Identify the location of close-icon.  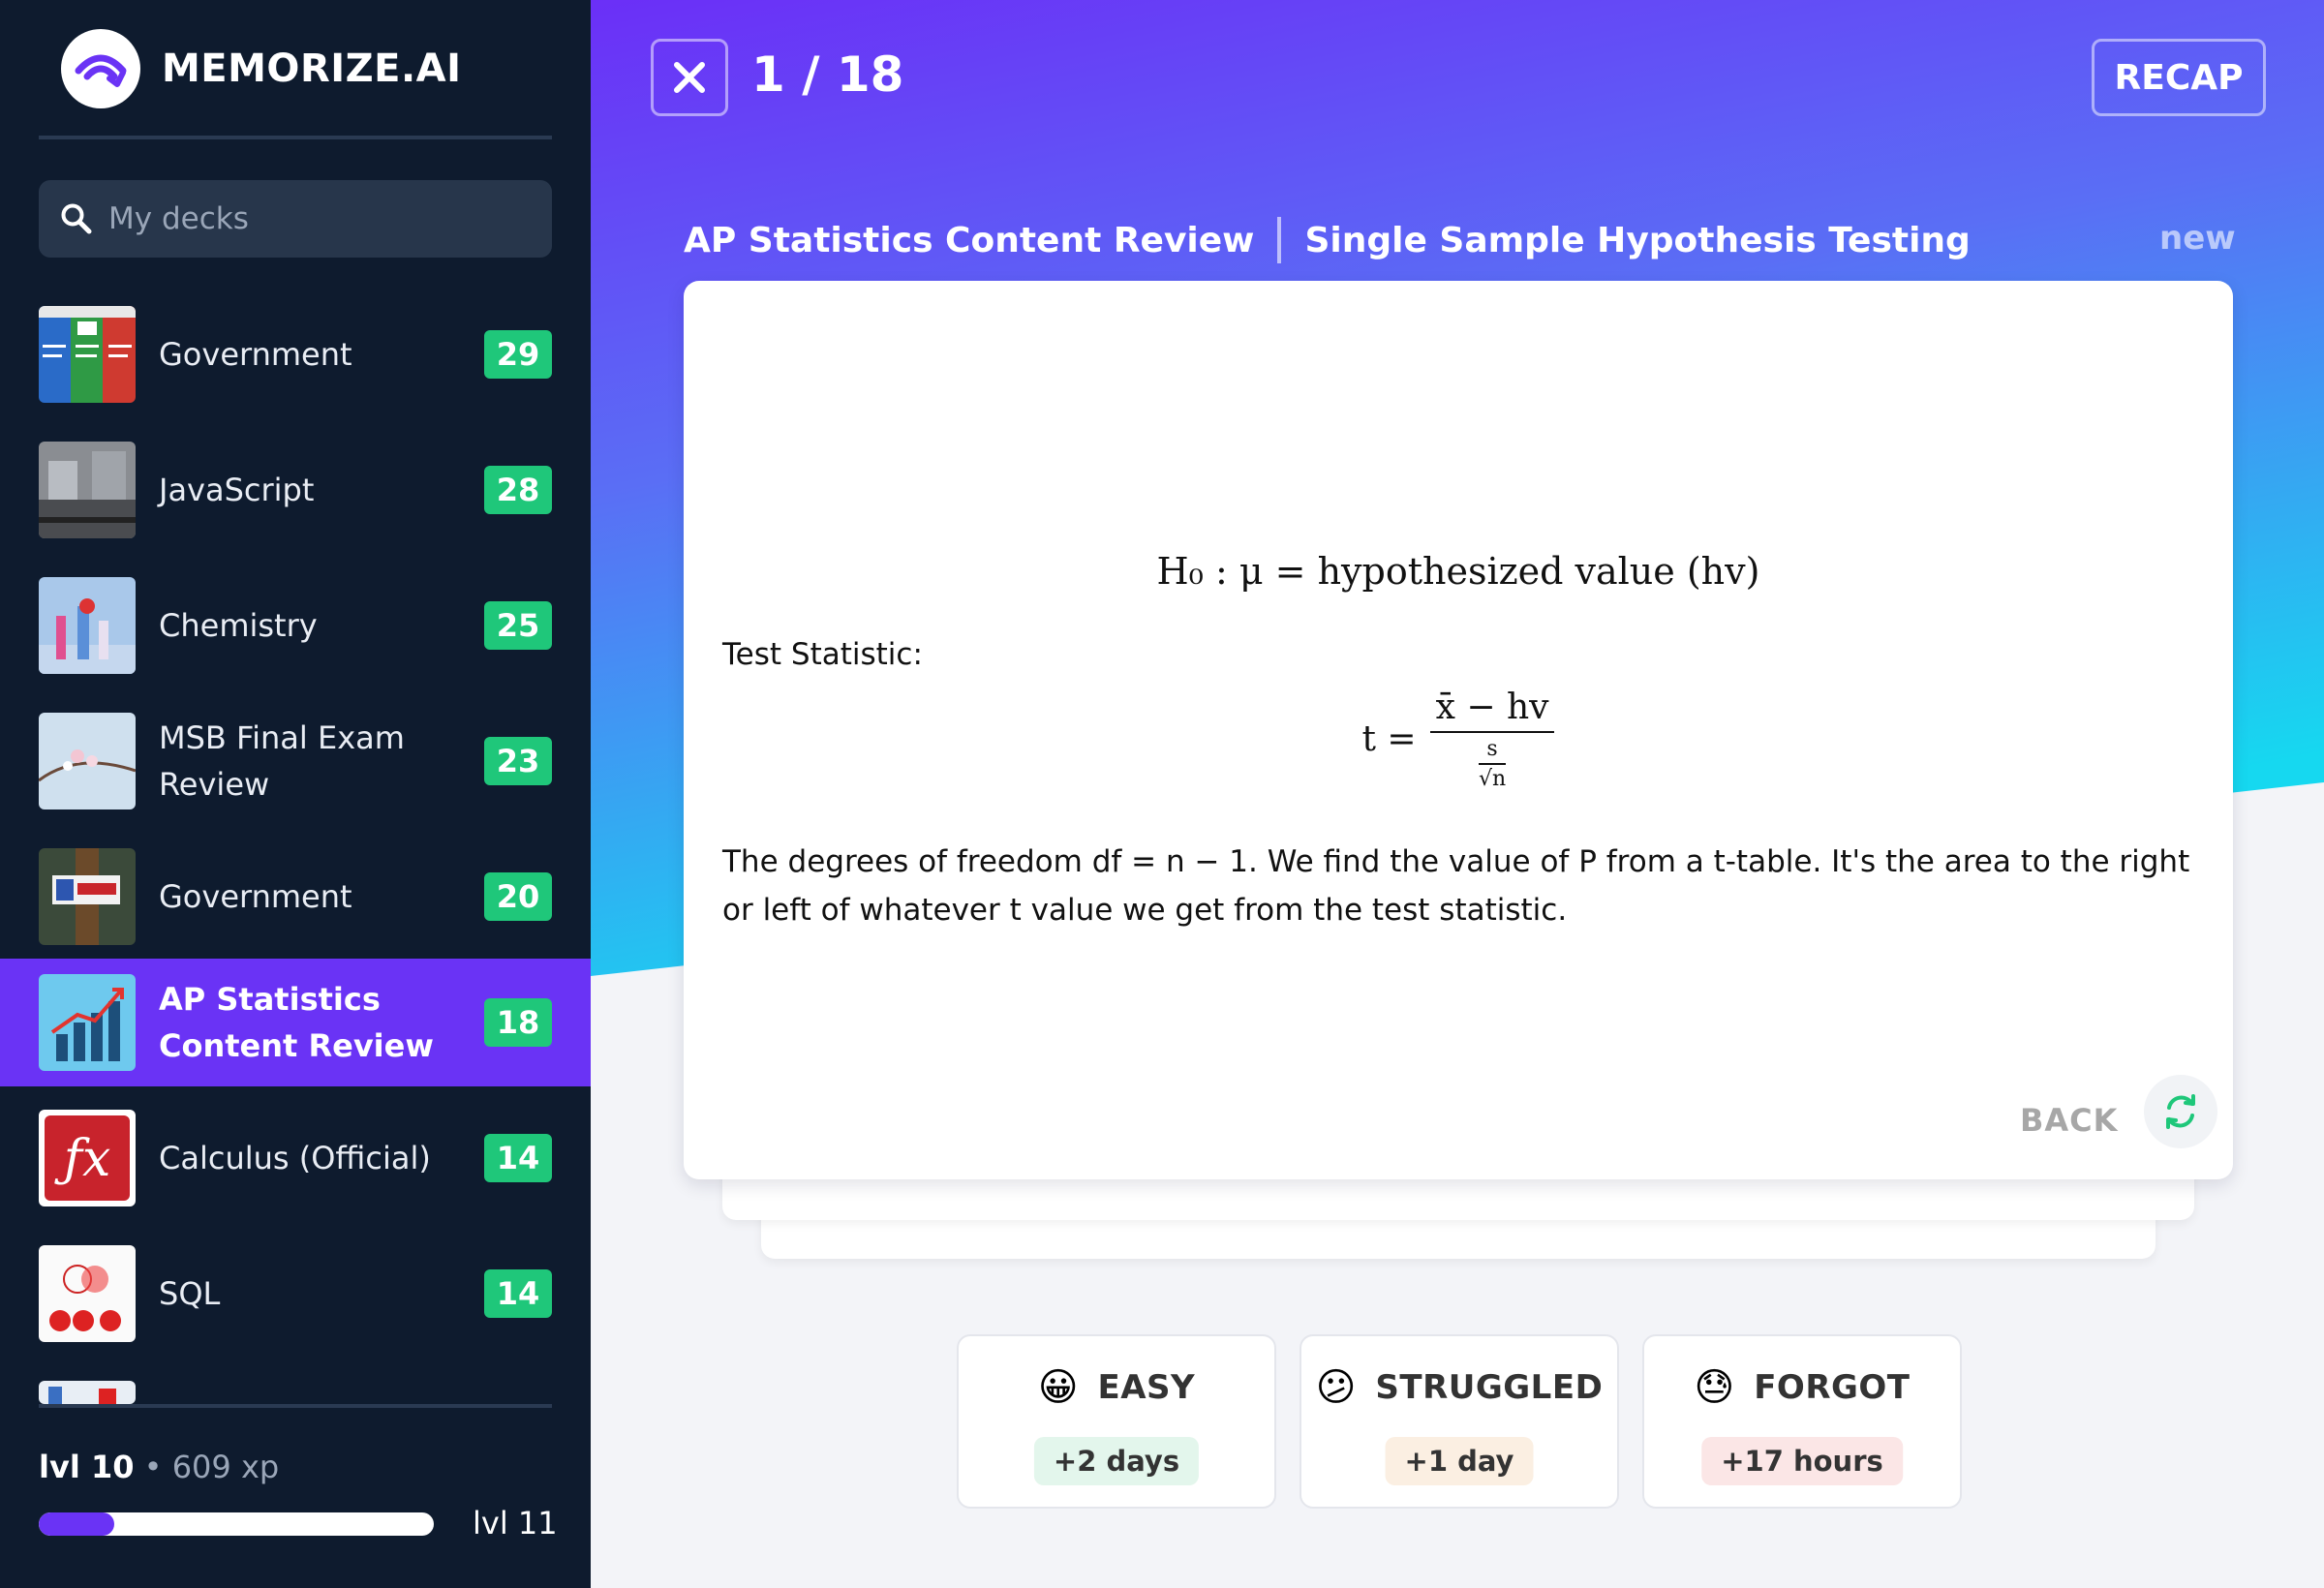
(689, 77).